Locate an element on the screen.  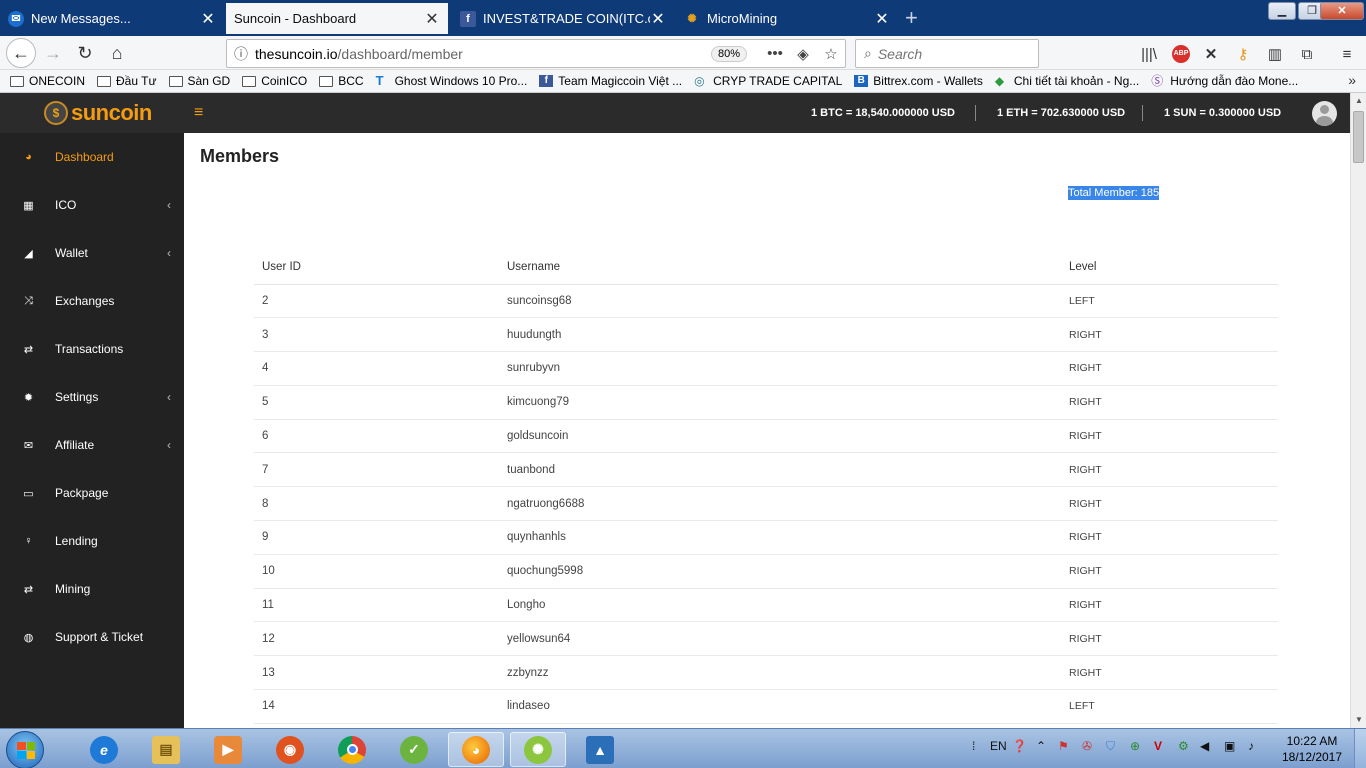
help-icon: ❓ is located at coordinates (1019, 746).